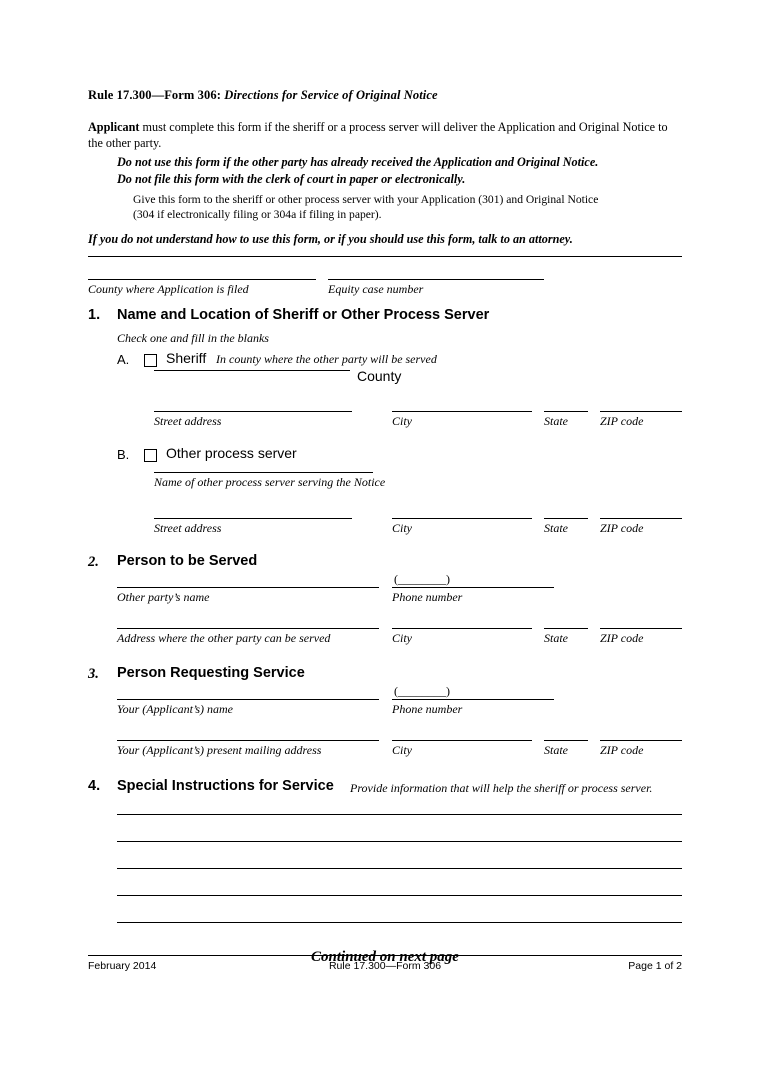 This screenshot has height=1077, width=770. Describe the element at coordinates (168, 289) in the screenshot. I see `county-caption: County where Application is filed` at that location.